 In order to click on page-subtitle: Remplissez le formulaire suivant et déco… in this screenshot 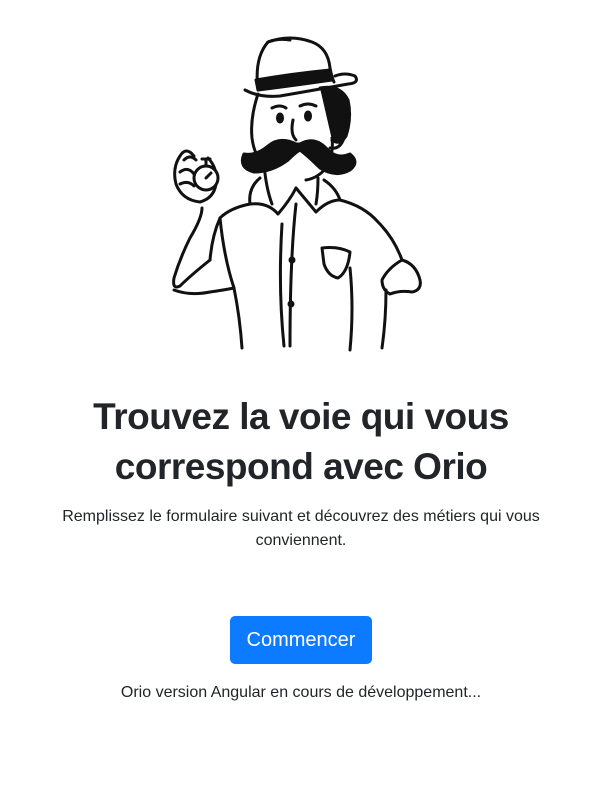, I will do `click(301, 528)`.